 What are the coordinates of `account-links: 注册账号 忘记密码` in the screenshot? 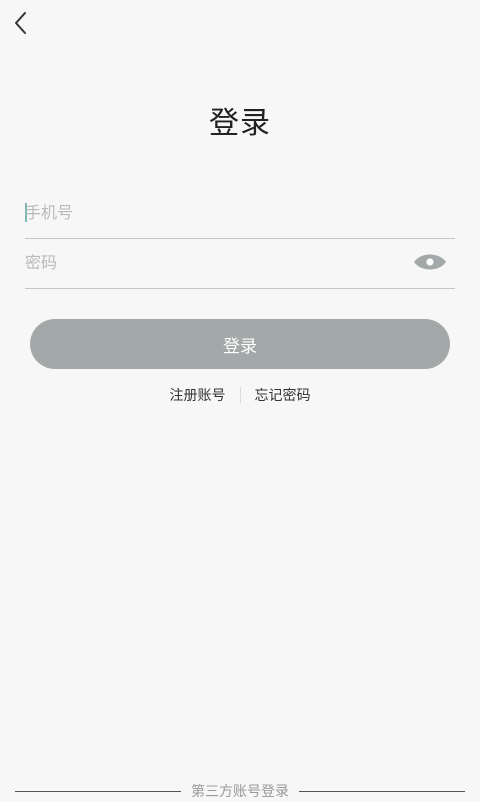 It's located at (240, 395).